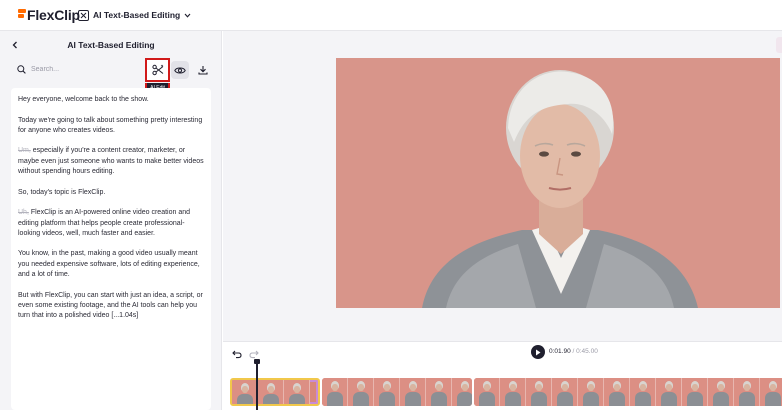 The height and width of the screenshot is (410, 782). I want to click on ai-edit-button, so click(157, 70).